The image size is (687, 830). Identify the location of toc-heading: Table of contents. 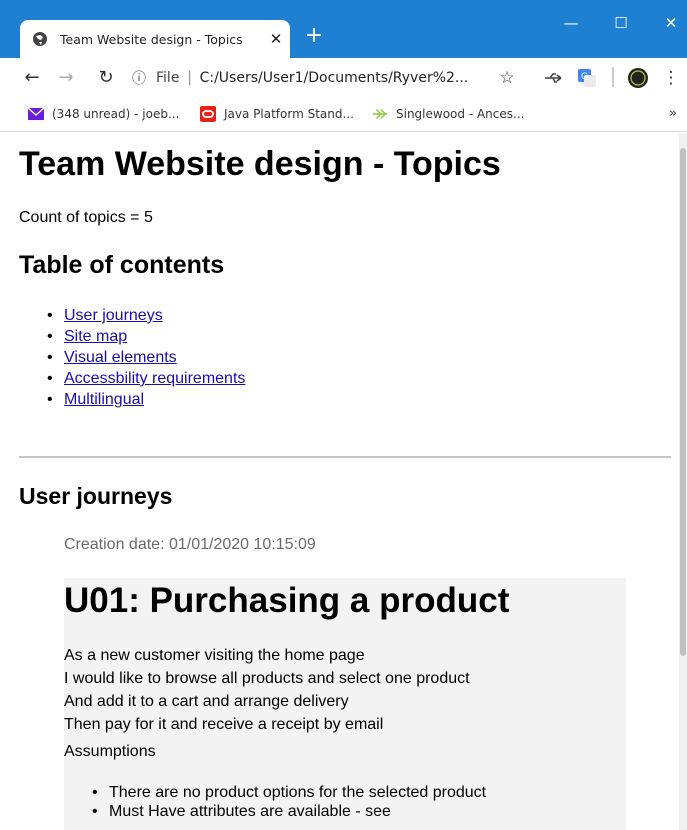
(122, 265).